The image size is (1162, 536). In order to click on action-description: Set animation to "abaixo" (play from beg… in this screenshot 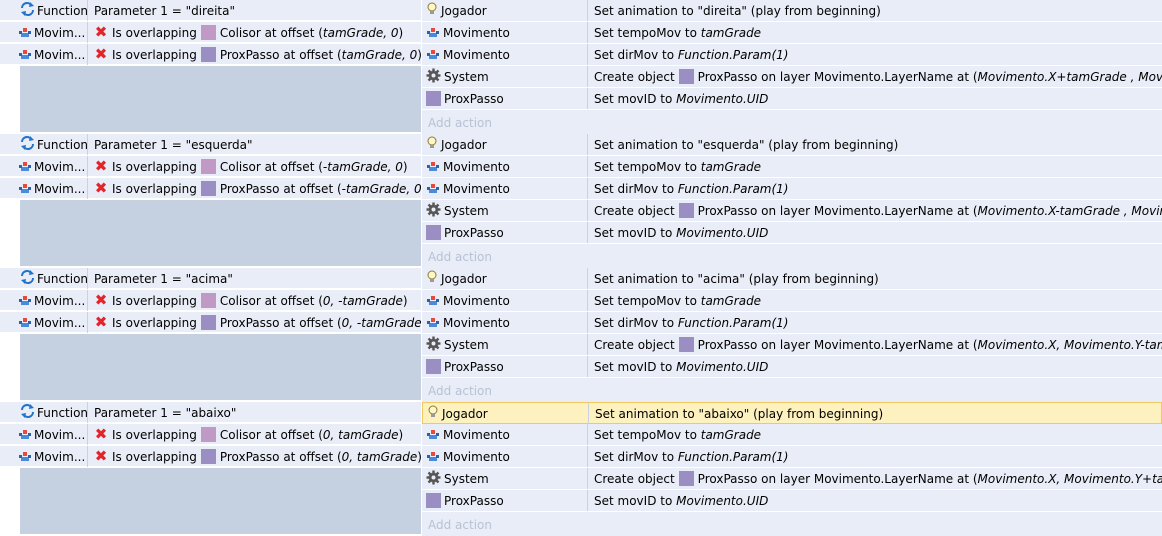, I will do `click(874, 413)`.